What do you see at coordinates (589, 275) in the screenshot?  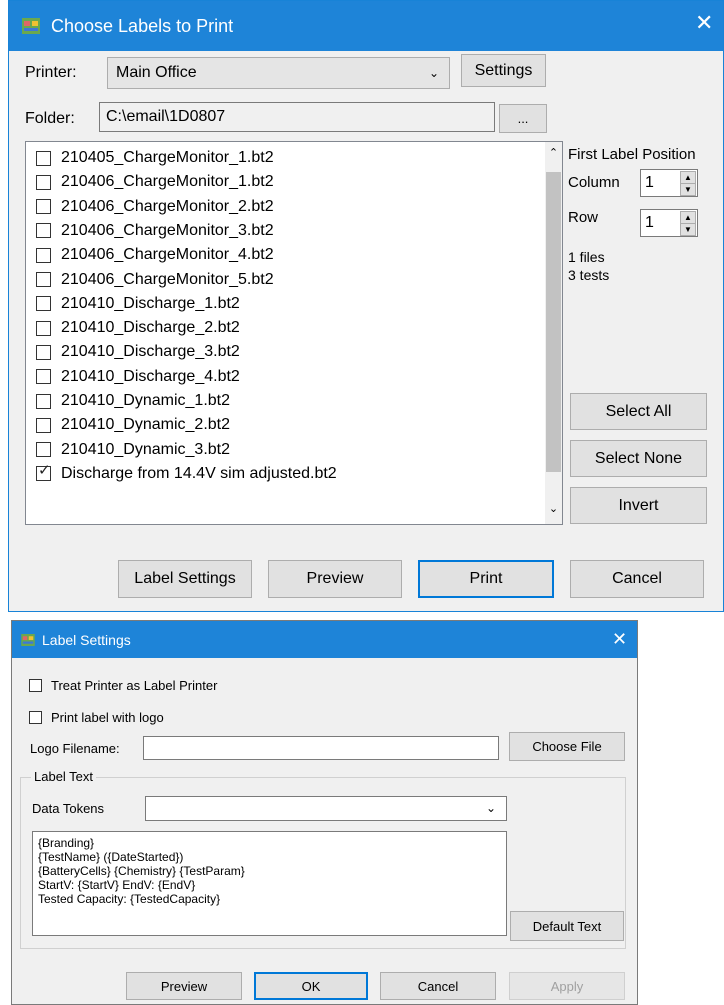 I see `tests-count: 3 tests` at bounding box center [589, 275].